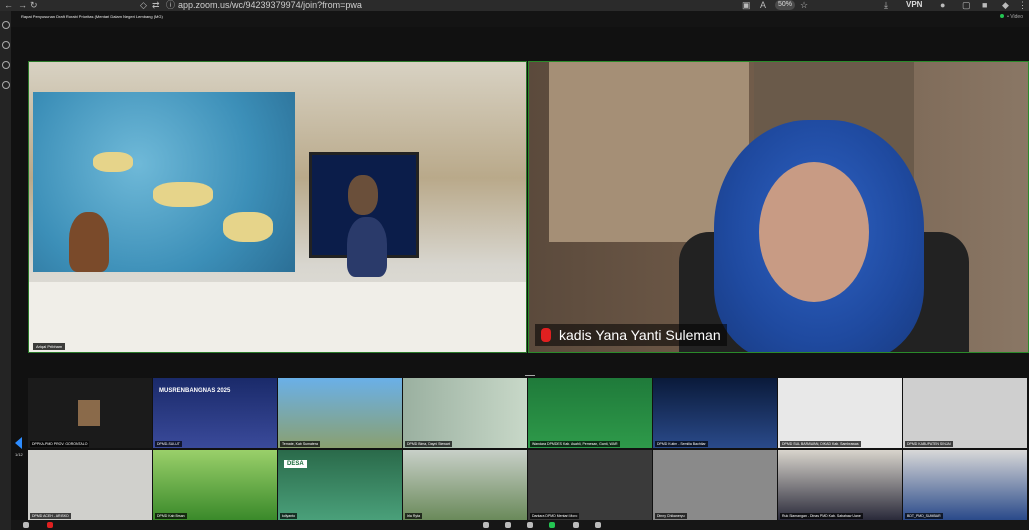 The image size is (1029, 530). Describe the element at coordinates (90, 413) in the screenshot. I see `gallery-tile: DPPKA-PMD PROV. GORONTALO` at that location.